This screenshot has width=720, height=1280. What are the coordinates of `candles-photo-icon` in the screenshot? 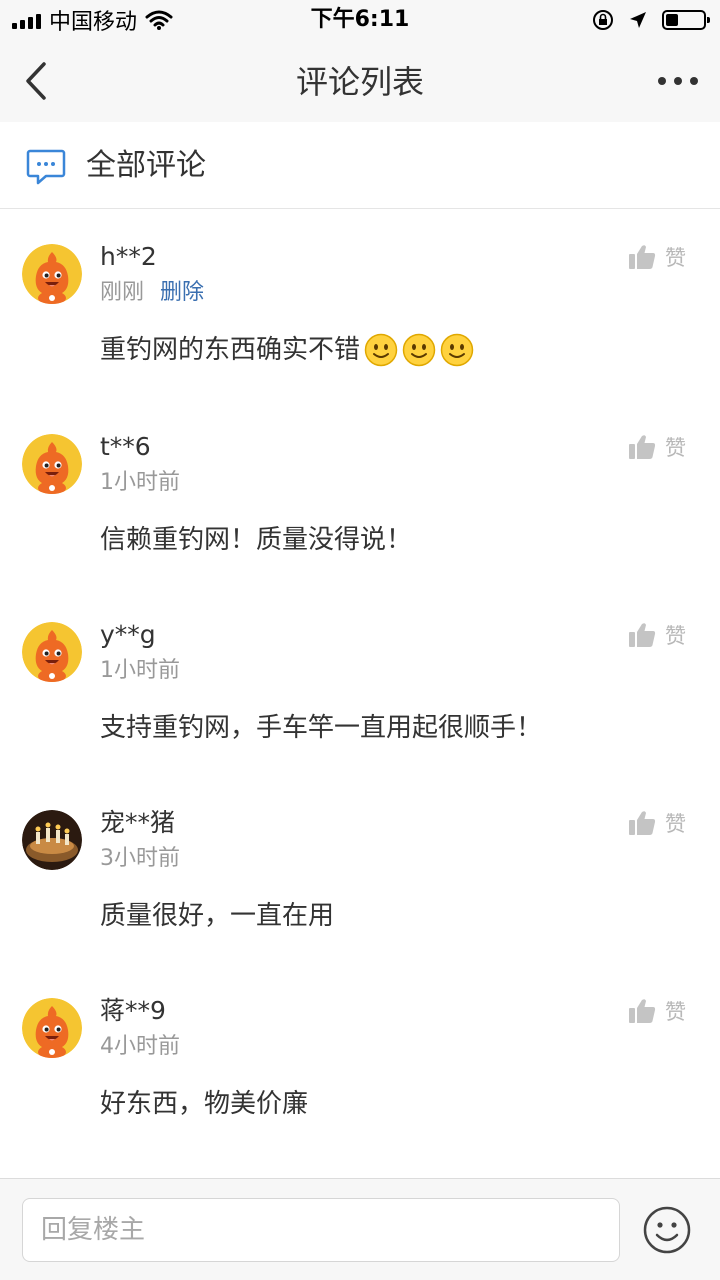 It's located at (52, 840).